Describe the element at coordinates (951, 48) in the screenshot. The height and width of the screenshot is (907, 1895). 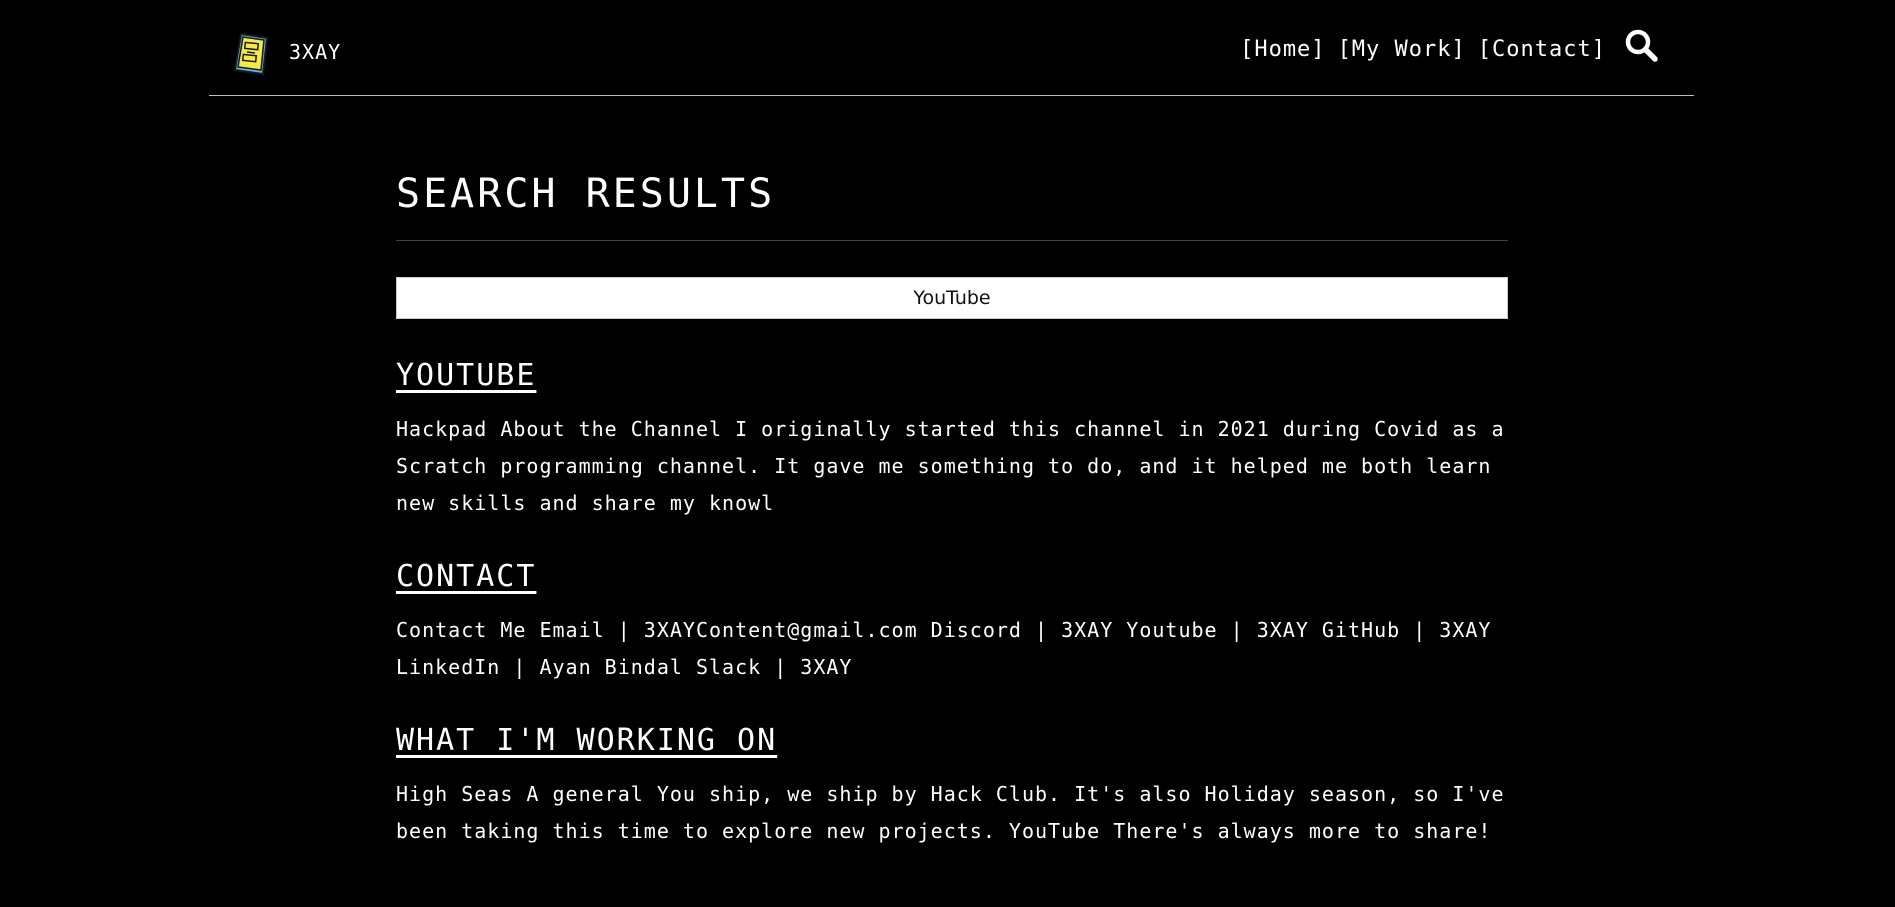
I see `site-header: 3XAY [Home] [My Work] [Contact]` at that location.